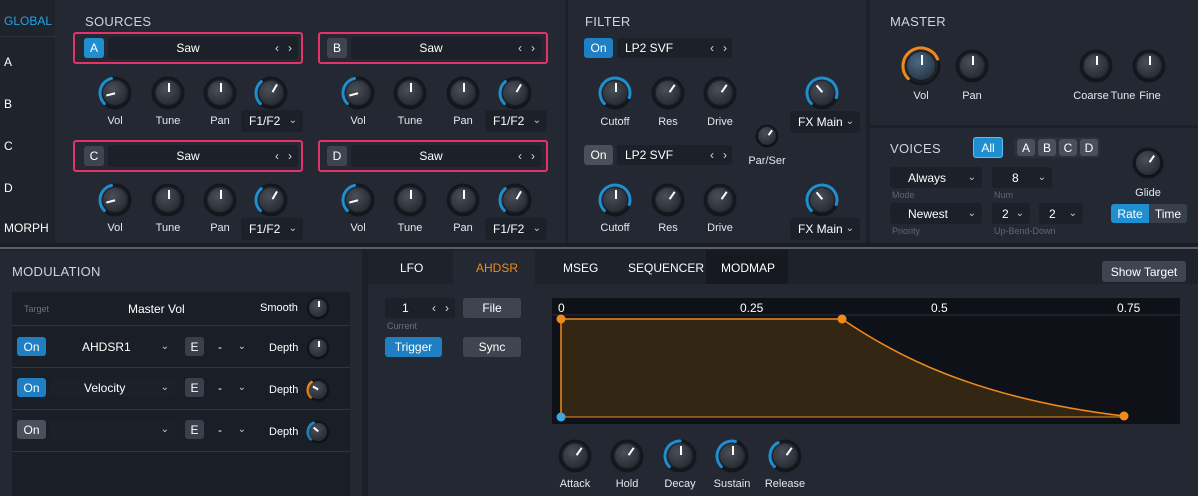 The width and height of the screenshot is (1198, 496). I want to click on release-knob, so click(785, 456).